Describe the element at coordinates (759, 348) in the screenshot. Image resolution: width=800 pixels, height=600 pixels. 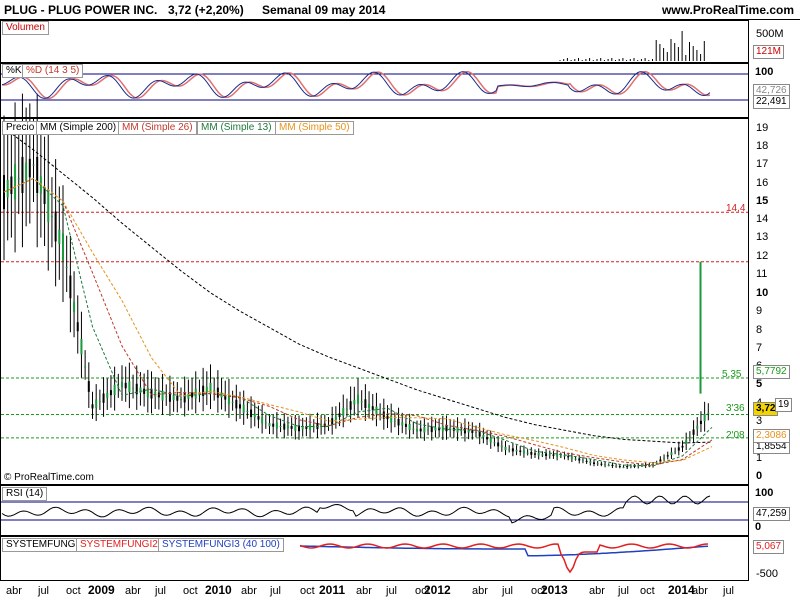
I see `y-tick-7: 7` at that location.